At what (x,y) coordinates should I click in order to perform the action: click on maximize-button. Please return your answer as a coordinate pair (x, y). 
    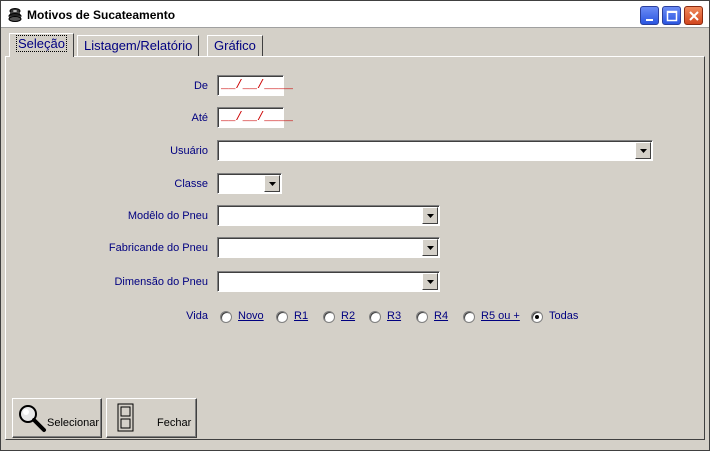
    Looking at the image, I should click on (671, 15).